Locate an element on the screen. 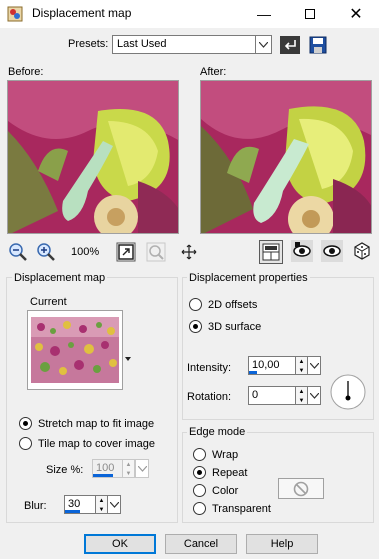 The height and width of the screenshot is (559, 379). zoom-out-button is located at coordinates (18, 252).